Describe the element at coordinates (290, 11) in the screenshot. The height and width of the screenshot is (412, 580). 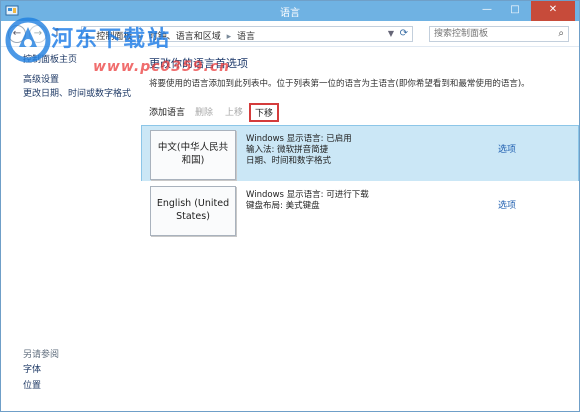
I see `title-bar: 语言 — □ ✕` at that location.